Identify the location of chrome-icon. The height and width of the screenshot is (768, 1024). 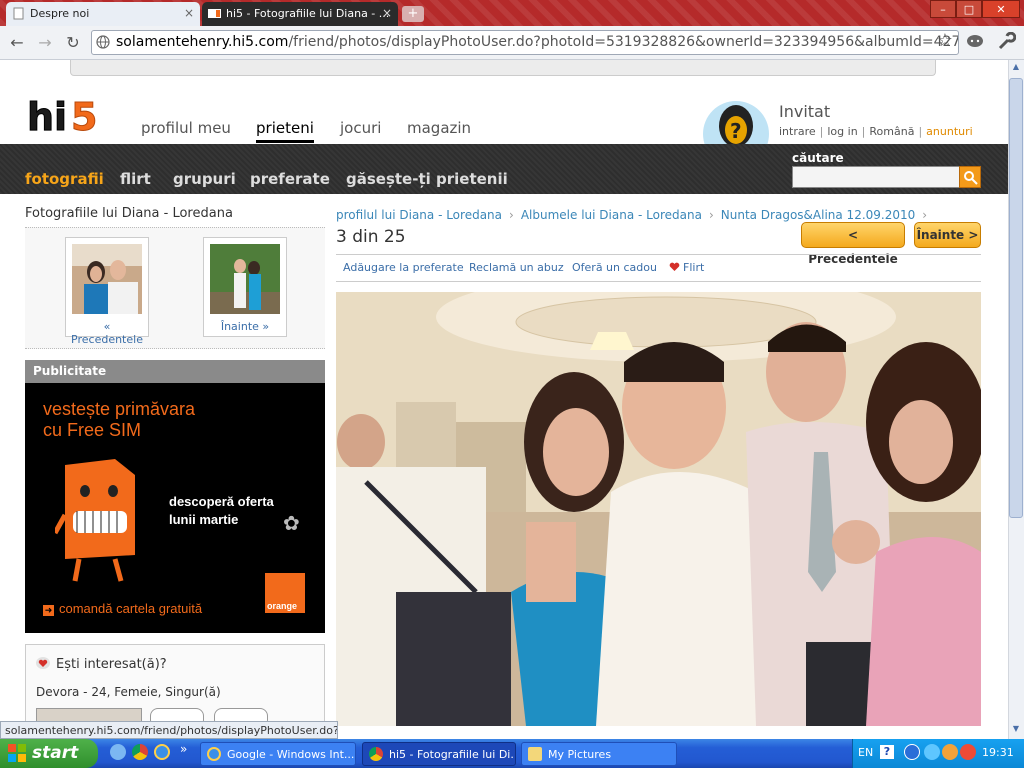
(376, 754).